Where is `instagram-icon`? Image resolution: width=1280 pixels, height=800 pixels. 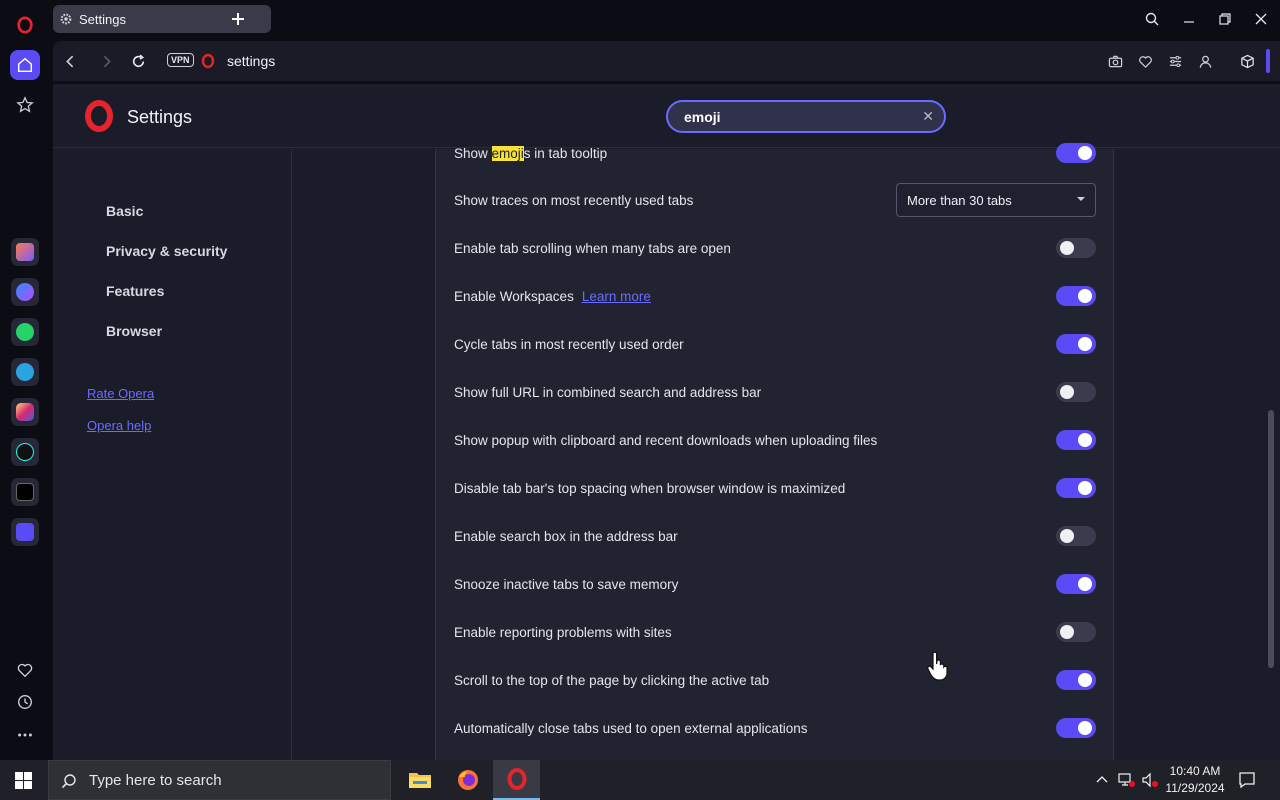
instagram-icon is located at coordinates (25, 412).